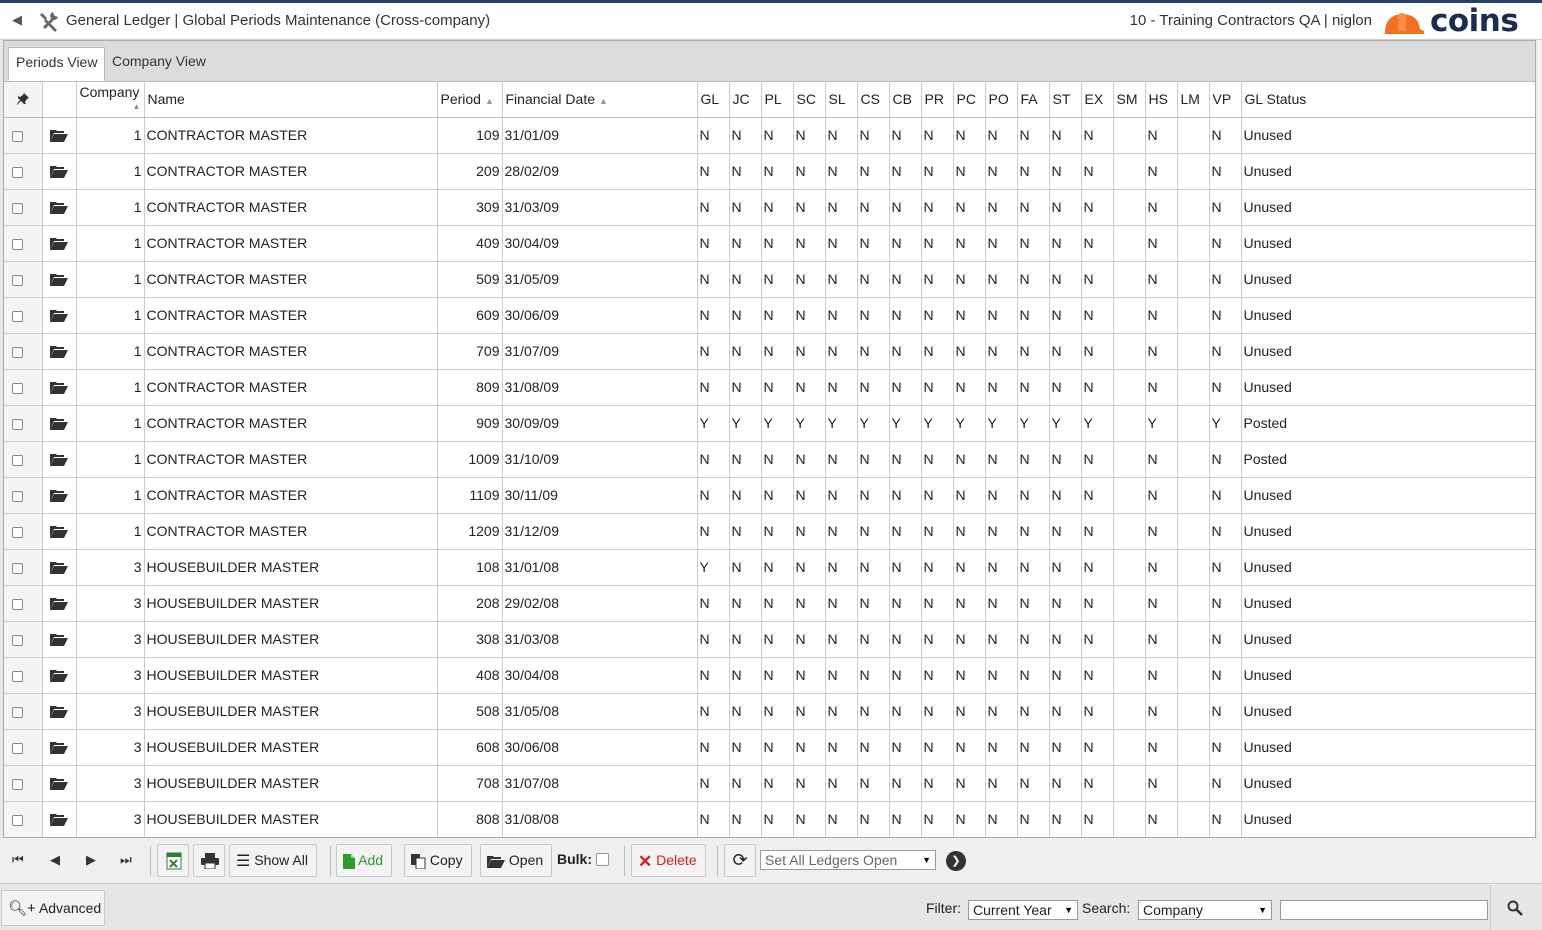 The height and width of the screenshot is (930, 1542). What do you see at coordinates (1516, 907) in the screenshot?
I see `search-button` at bounding box center [1516, 907].